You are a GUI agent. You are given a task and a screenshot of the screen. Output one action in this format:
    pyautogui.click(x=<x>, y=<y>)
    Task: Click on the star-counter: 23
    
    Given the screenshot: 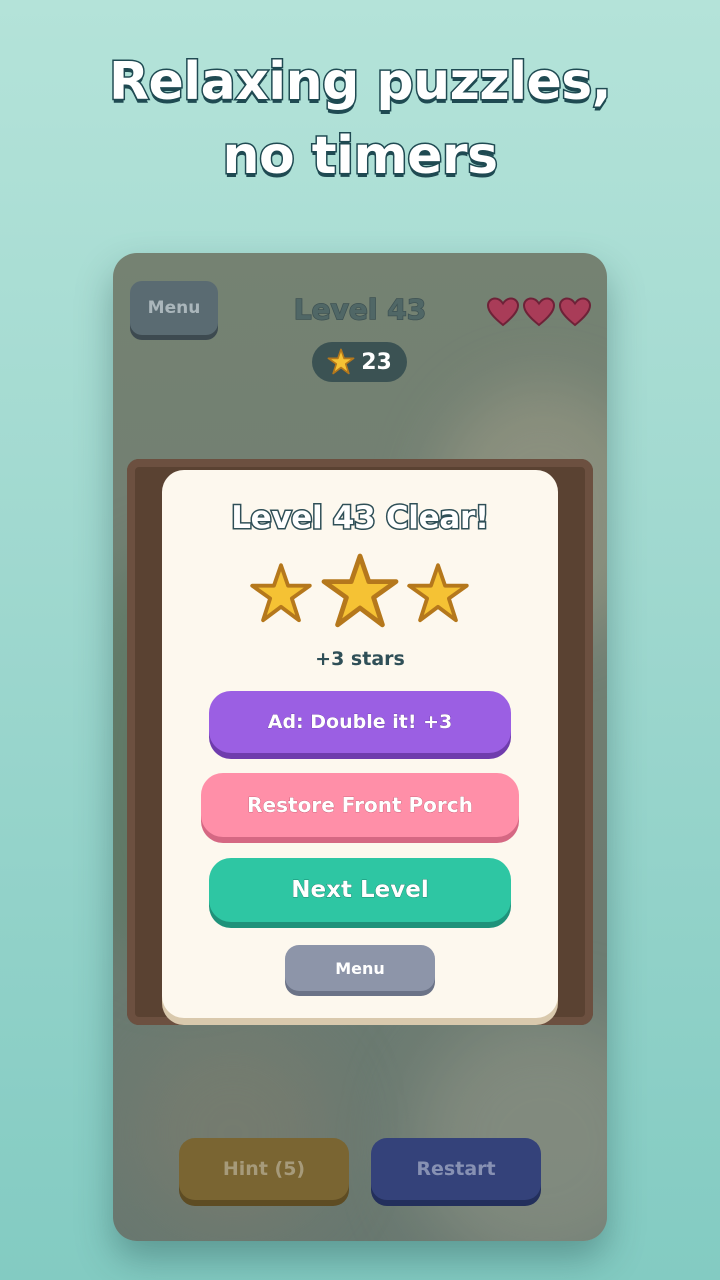 What is the action you would take?
    pyautogui.click(x=359, y=362)
    